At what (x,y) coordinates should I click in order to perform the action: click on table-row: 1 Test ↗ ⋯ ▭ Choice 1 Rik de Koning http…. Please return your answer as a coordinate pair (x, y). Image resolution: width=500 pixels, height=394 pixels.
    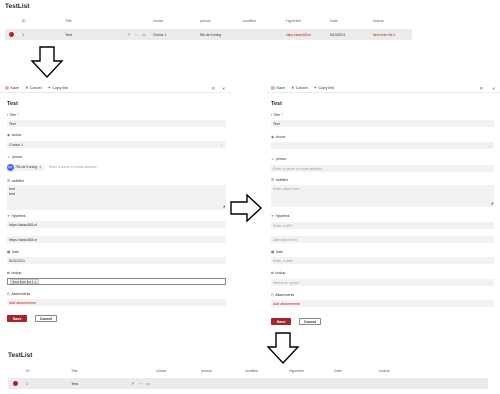
    Looking at the image, I should click on (208, 34).